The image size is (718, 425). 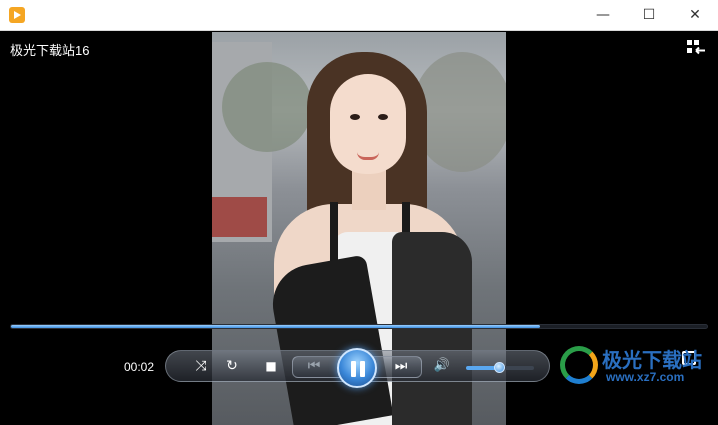 I want to click on title-bar: — ☐ ✕, so click(x=359, y=15).